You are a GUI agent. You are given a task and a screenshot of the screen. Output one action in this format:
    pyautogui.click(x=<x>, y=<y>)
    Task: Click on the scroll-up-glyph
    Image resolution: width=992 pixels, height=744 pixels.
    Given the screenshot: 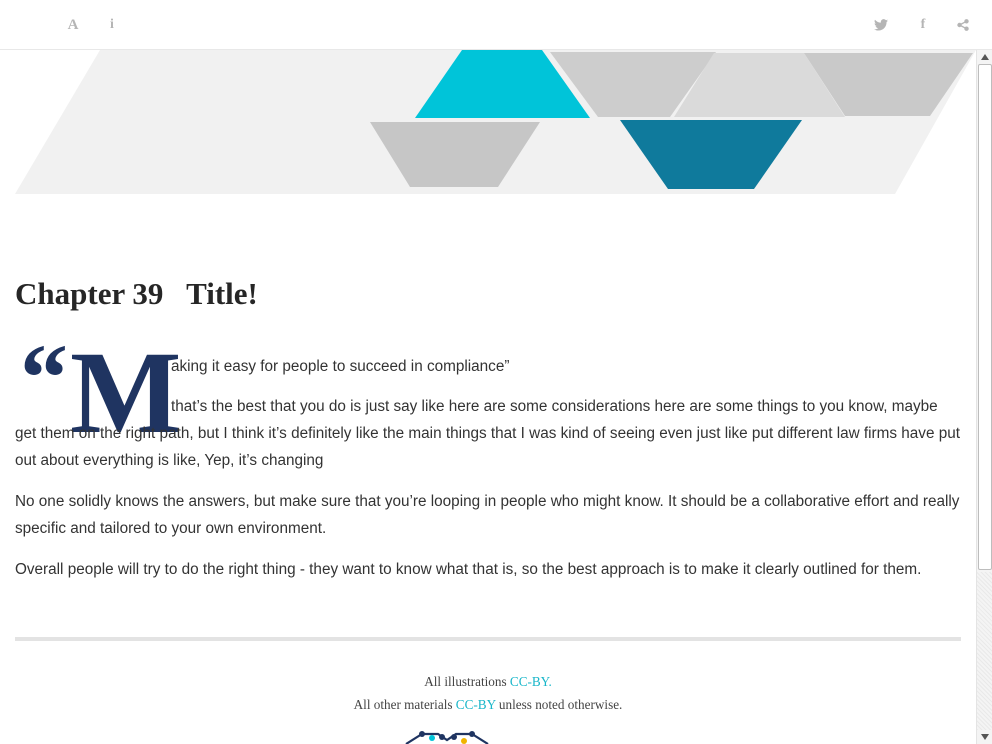 What is the action you would take?
    pyautogui.click(x=985, y=57)
    